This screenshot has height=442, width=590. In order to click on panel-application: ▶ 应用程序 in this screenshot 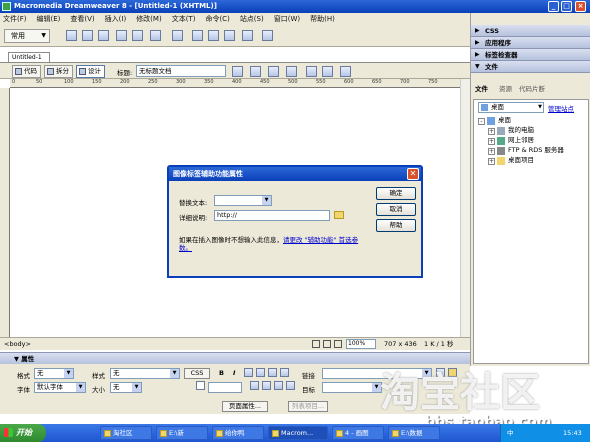, I will do `click(530, 43)`.